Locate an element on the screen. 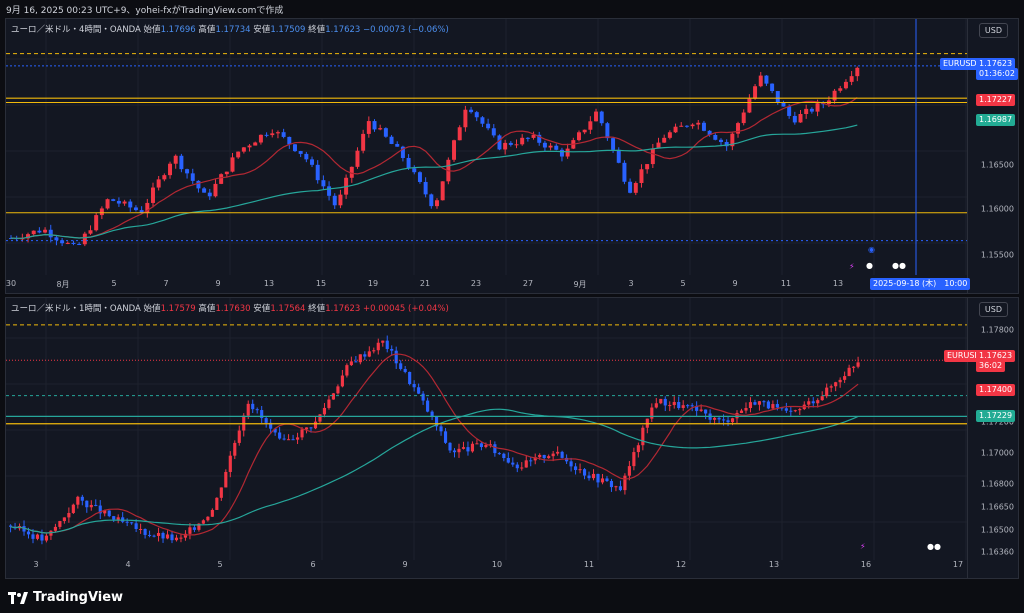  change-value: +0.00045 (+0.04%) is located at coordinates (406, 309).